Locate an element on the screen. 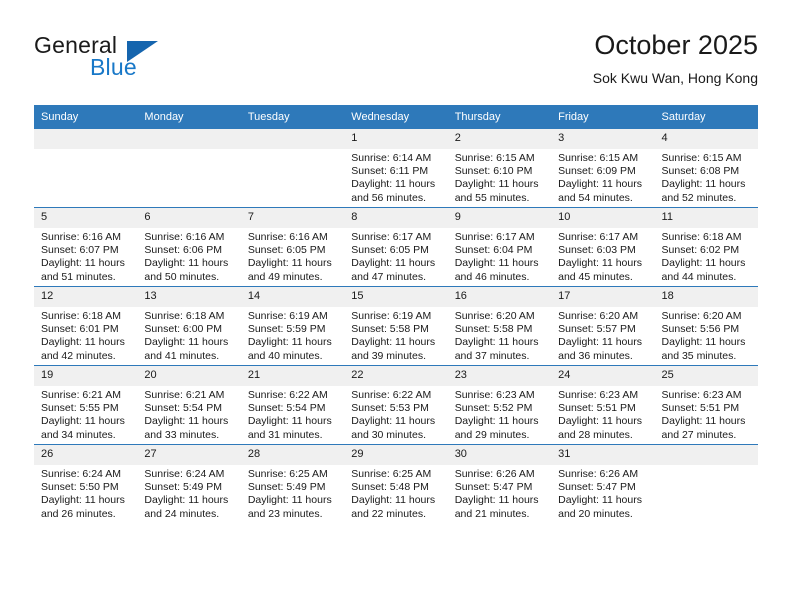 Image resolution: width=792 pixels, height=612 pixels. sunset-time: Sunset: 5:51 PM is located at coordinates (700, 408).